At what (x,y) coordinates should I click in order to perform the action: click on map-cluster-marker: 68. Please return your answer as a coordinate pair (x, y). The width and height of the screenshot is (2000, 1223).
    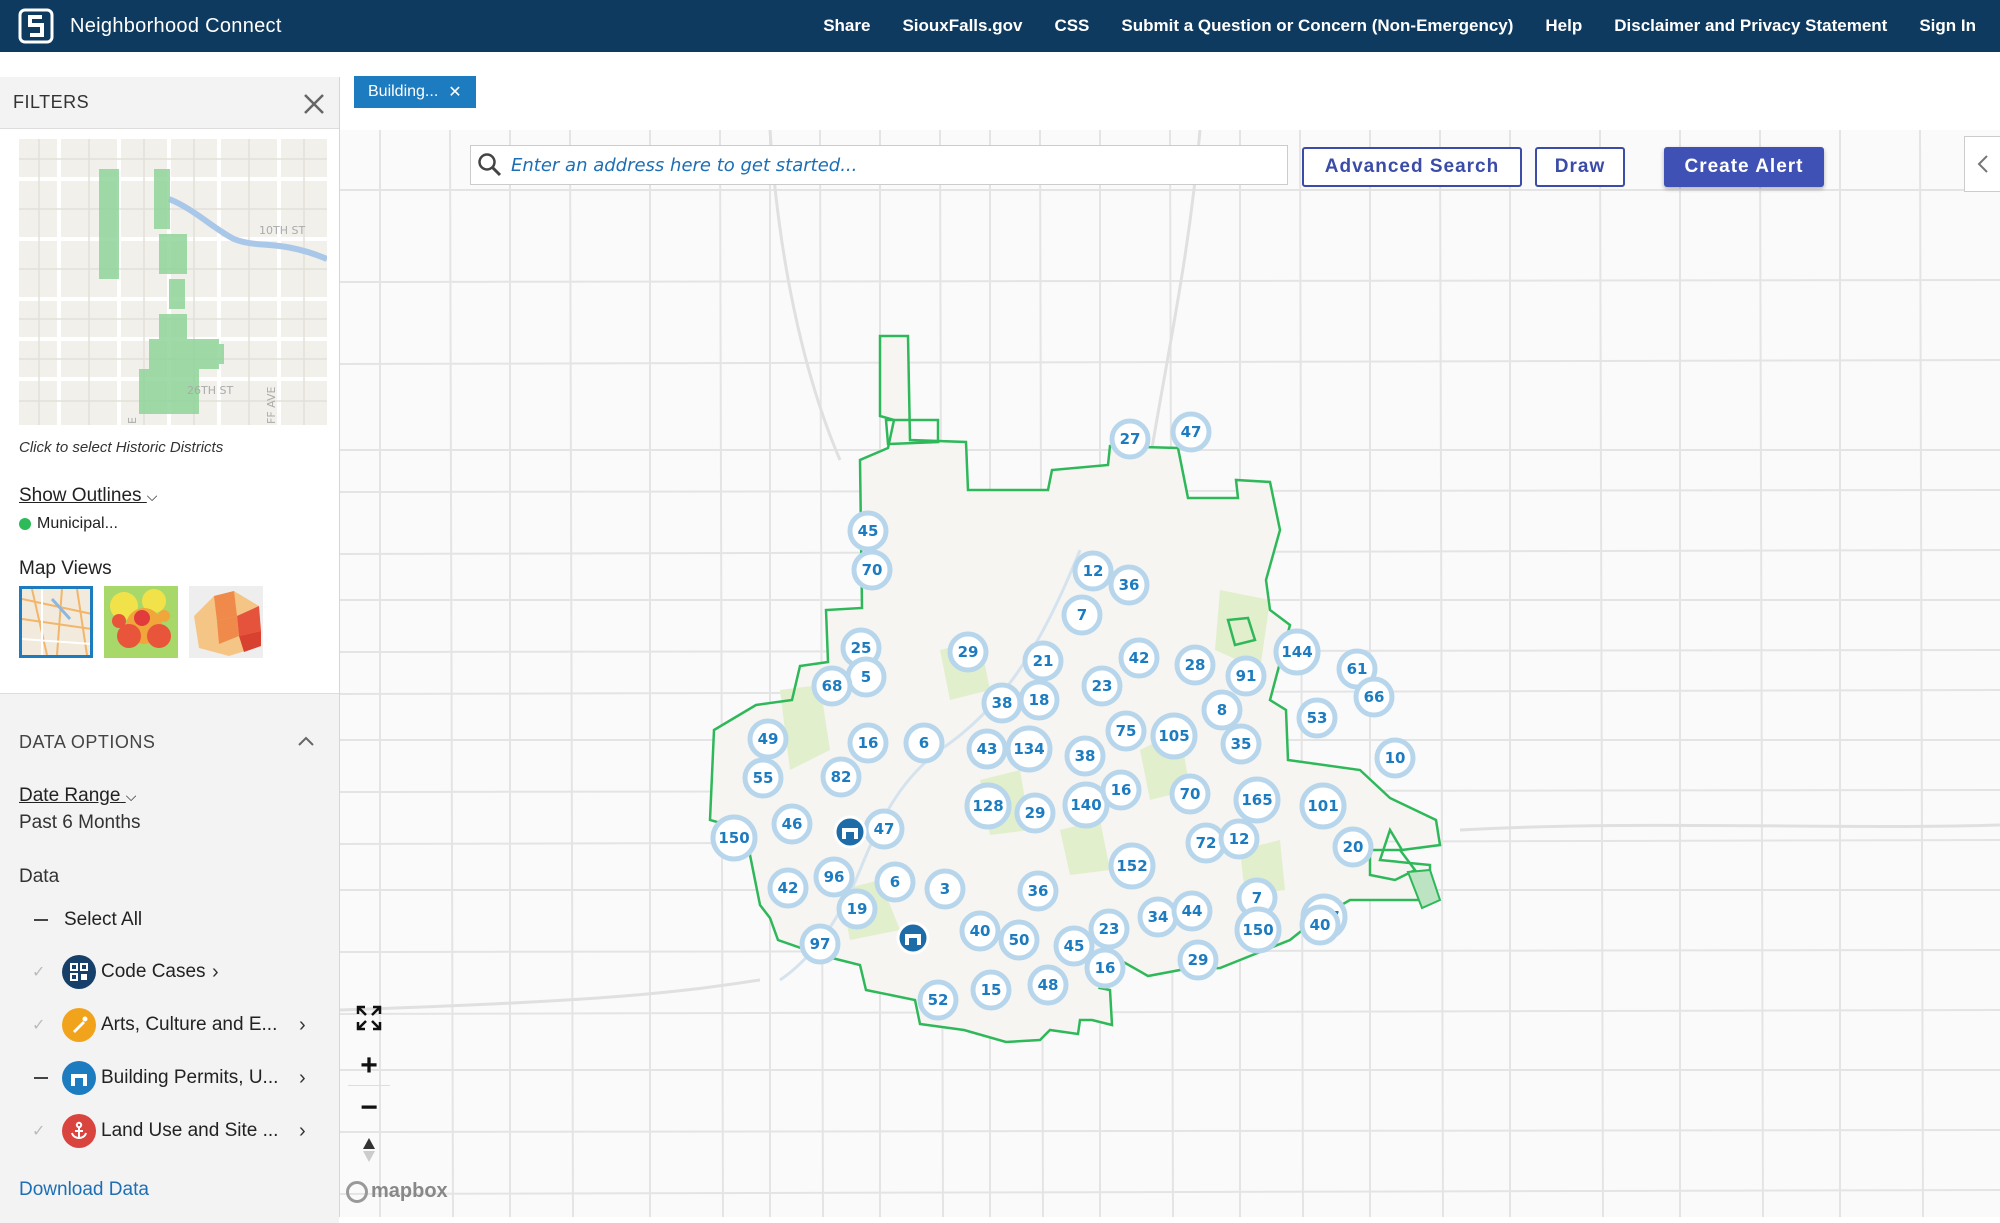
    Looking at the image, I should click on (832, 686).